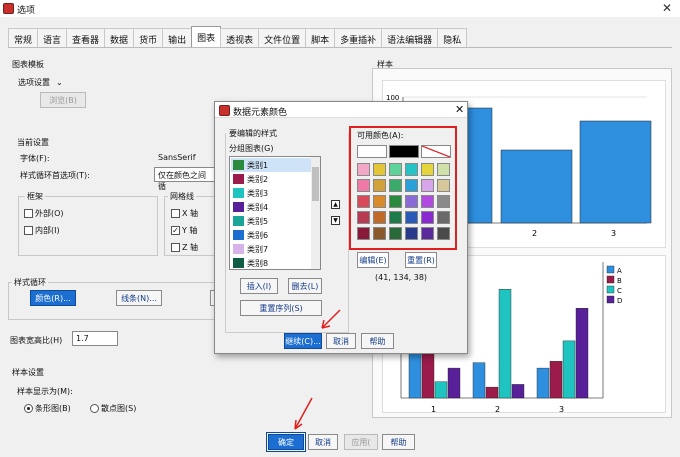  I want to click on aspect-input: 1.7, so click(95, 338).